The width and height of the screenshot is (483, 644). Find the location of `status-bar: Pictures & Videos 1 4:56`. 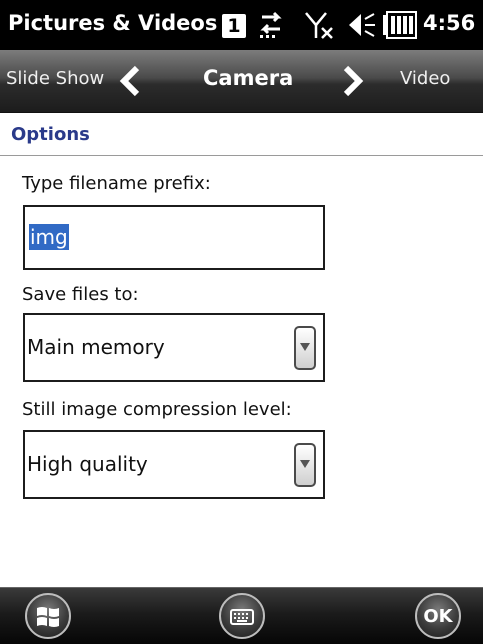

status-bar: Pictures & Videos 1 4:56 is located at coordinates (241, 25).